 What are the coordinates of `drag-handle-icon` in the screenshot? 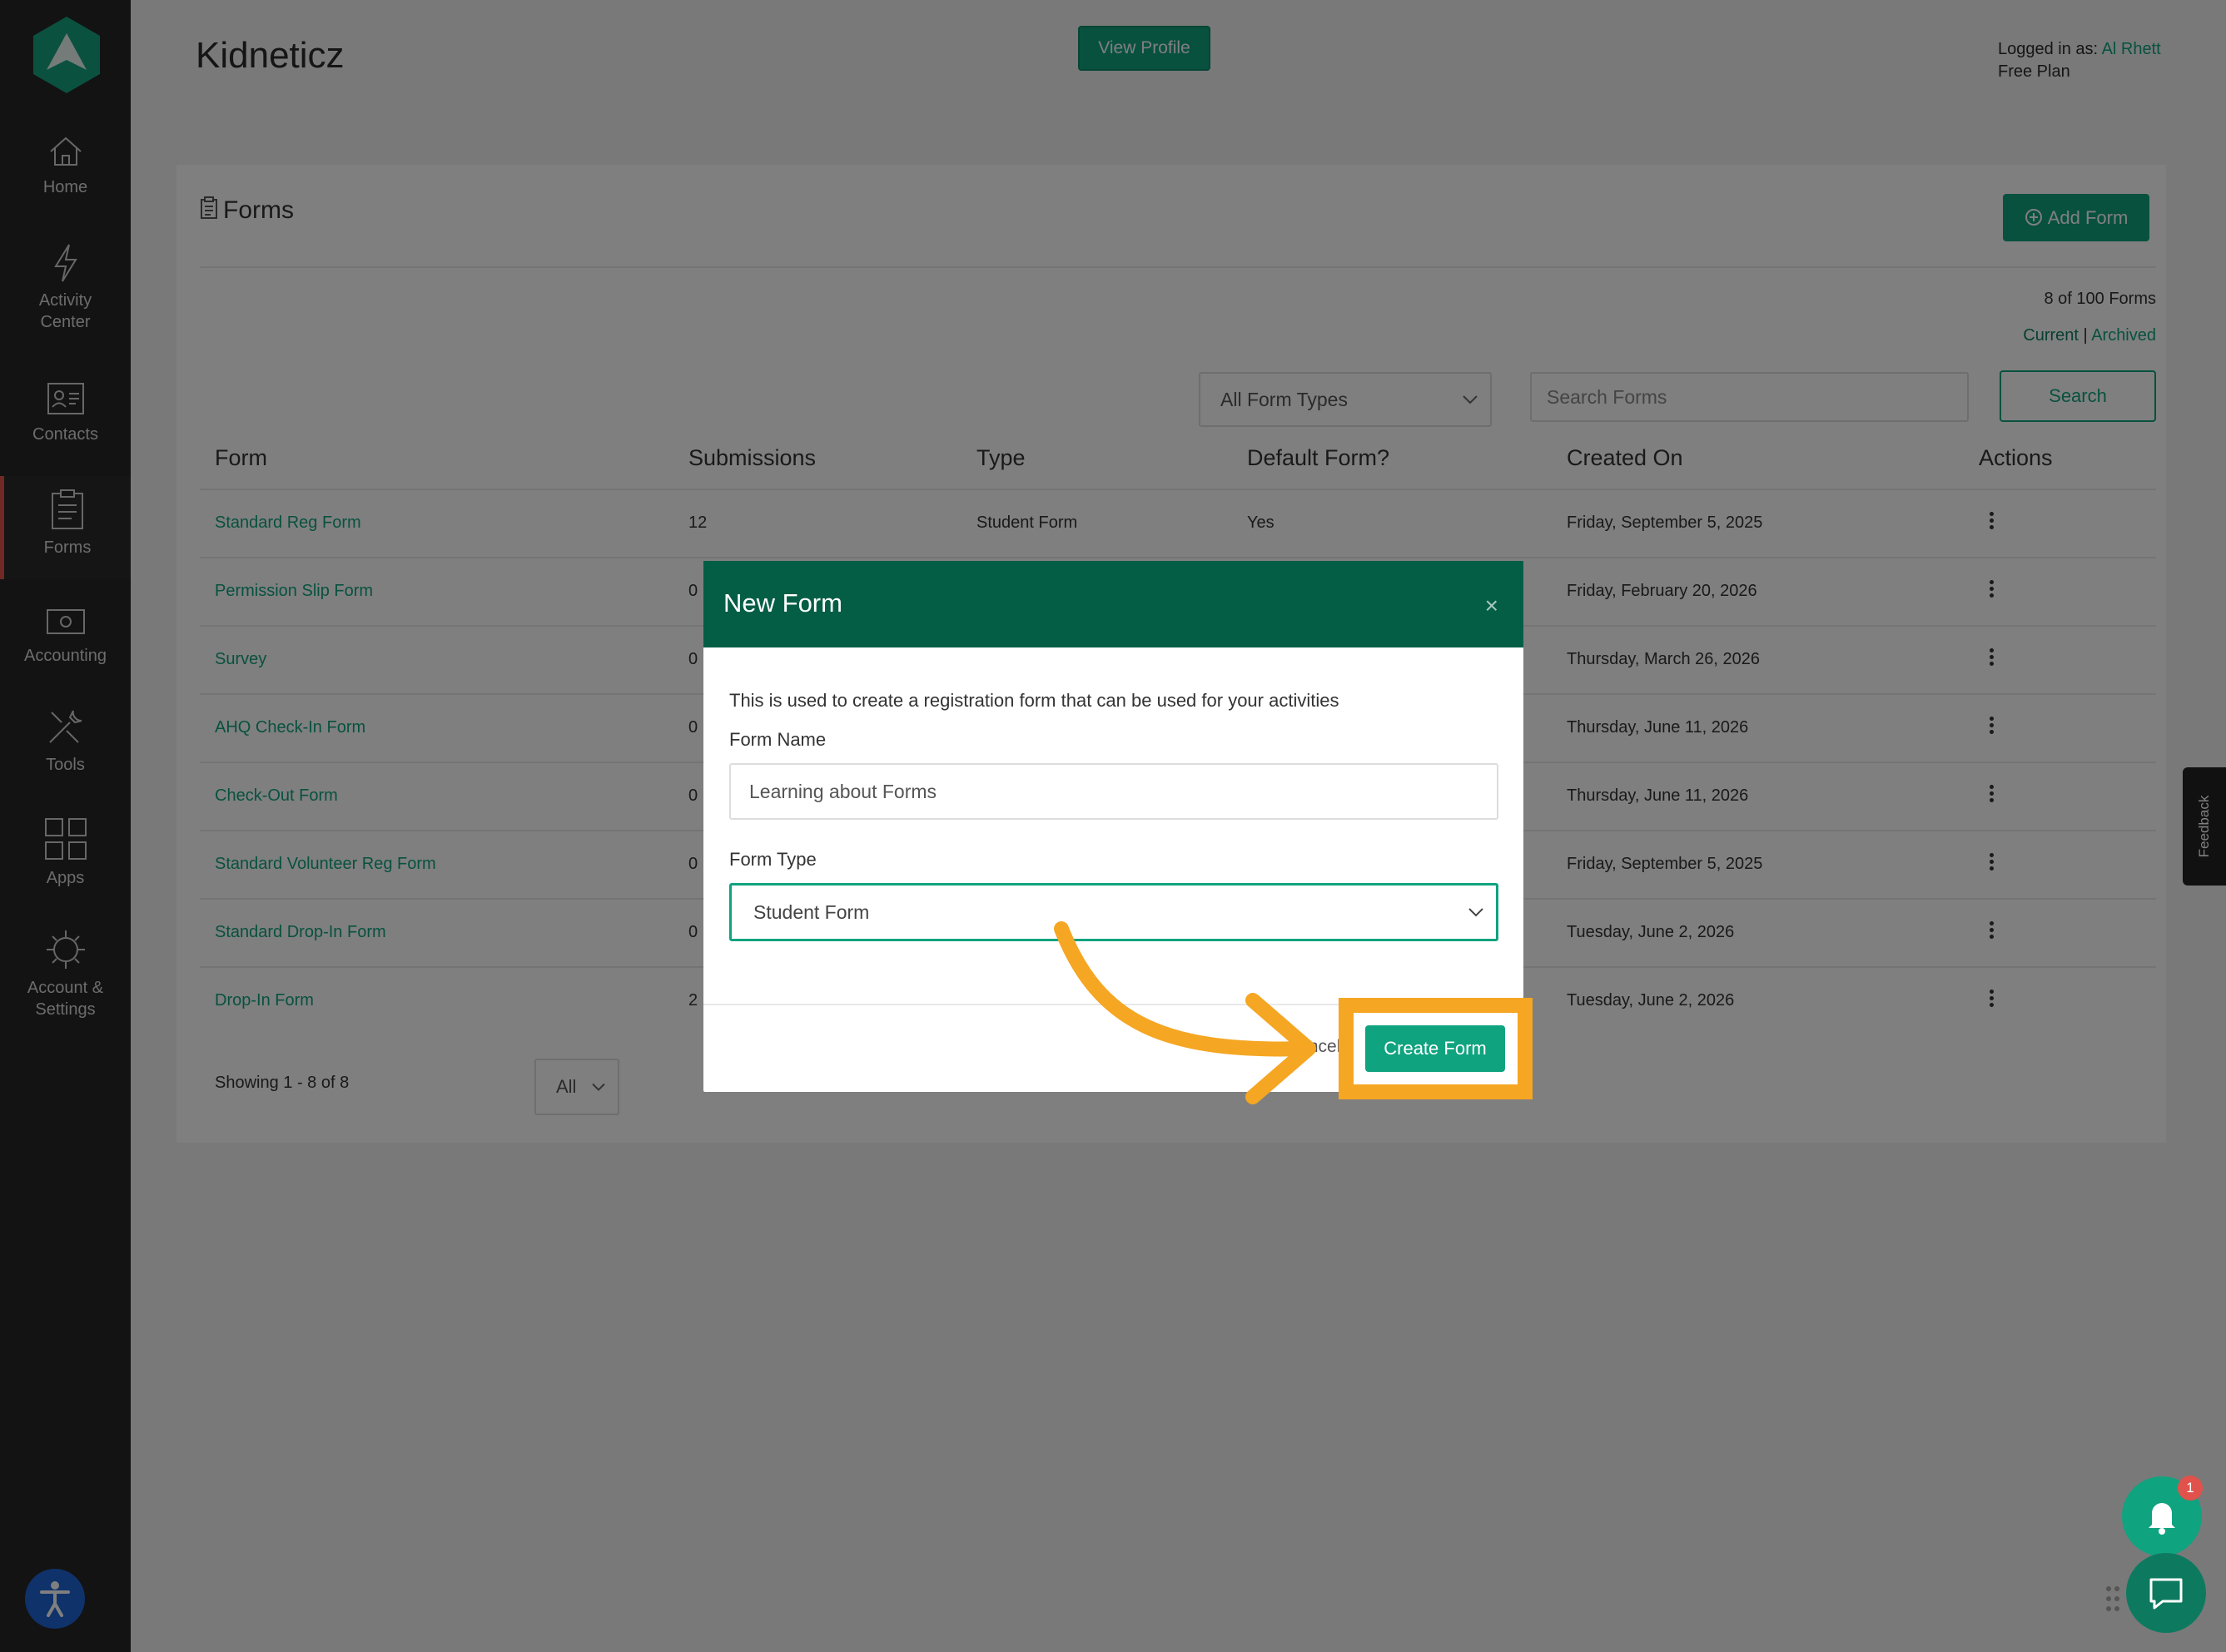 It's located at (2112, 1599).